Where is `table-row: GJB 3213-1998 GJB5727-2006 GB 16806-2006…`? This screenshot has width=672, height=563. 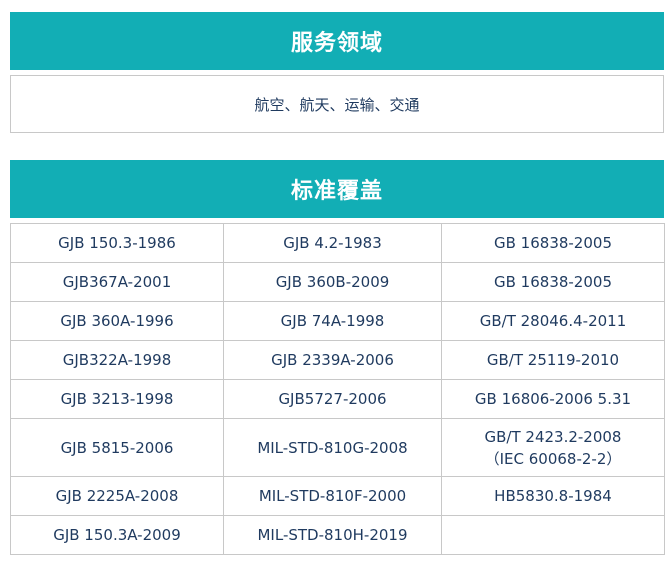 table-row: GJB 3213-1998 GJB5727-2006 GB 16806-2006… is located at coordinates (337, 399).